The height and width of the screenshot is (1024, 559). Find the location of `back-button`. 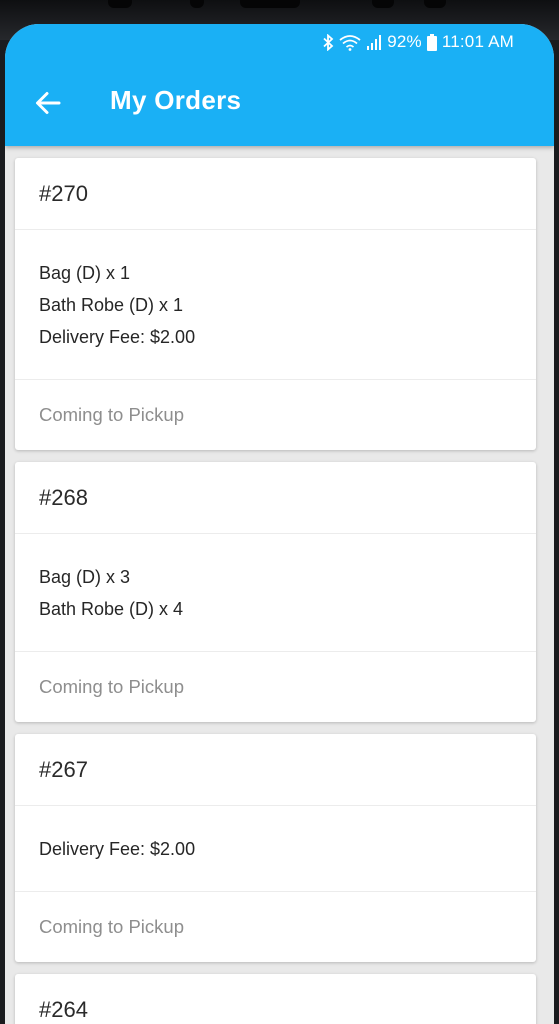

back-button is located at coordinates (48, 105).